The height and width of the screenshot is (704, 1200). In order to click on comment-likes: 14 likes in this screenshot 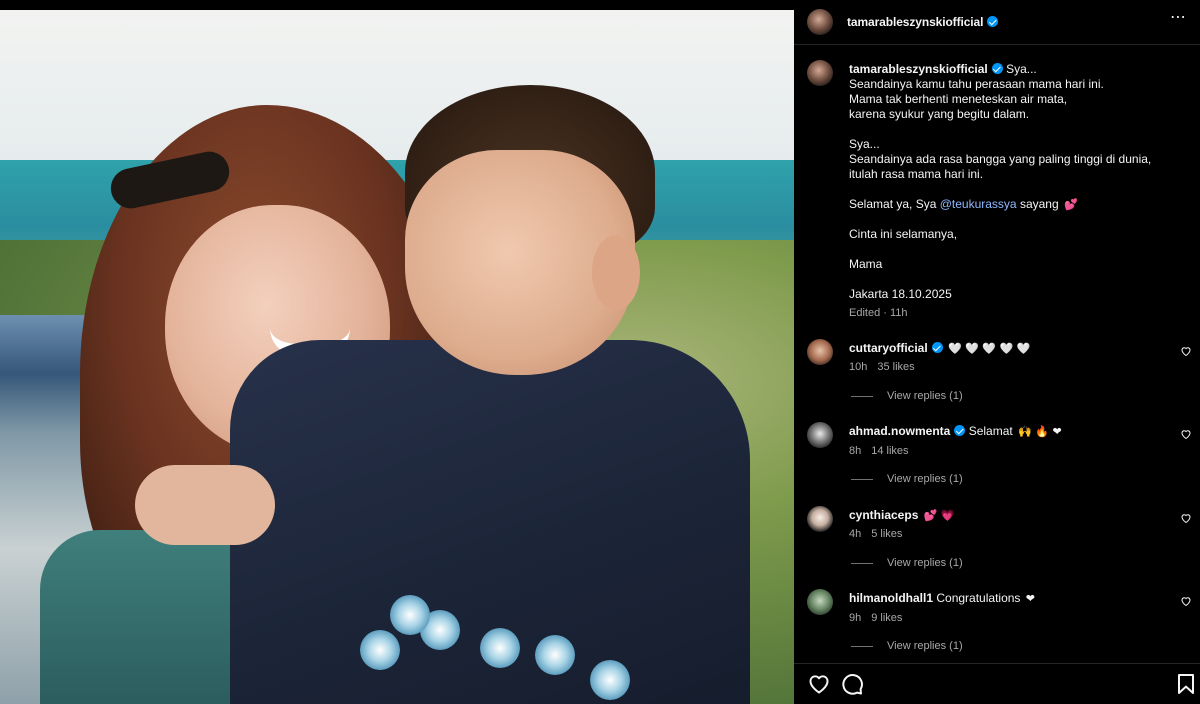, I will do `click(889, 451)`.